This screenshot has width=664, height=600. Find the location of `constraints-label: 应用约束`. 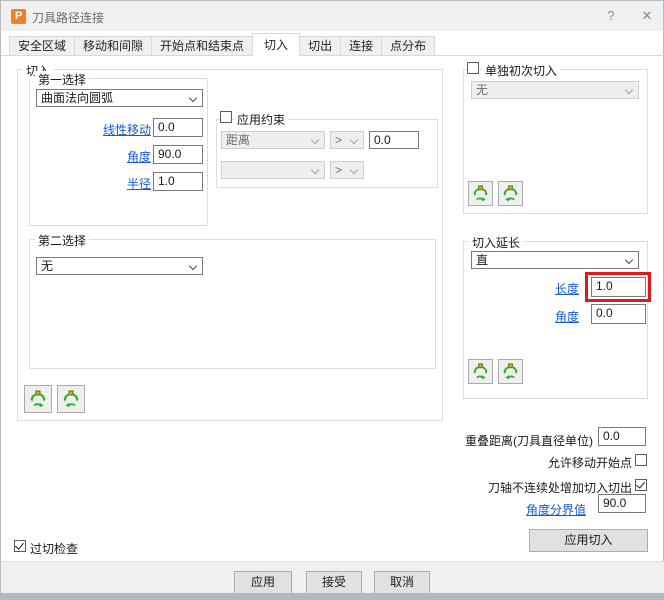

constraints-label: 应用约束 is located at coordinates (261, 119).